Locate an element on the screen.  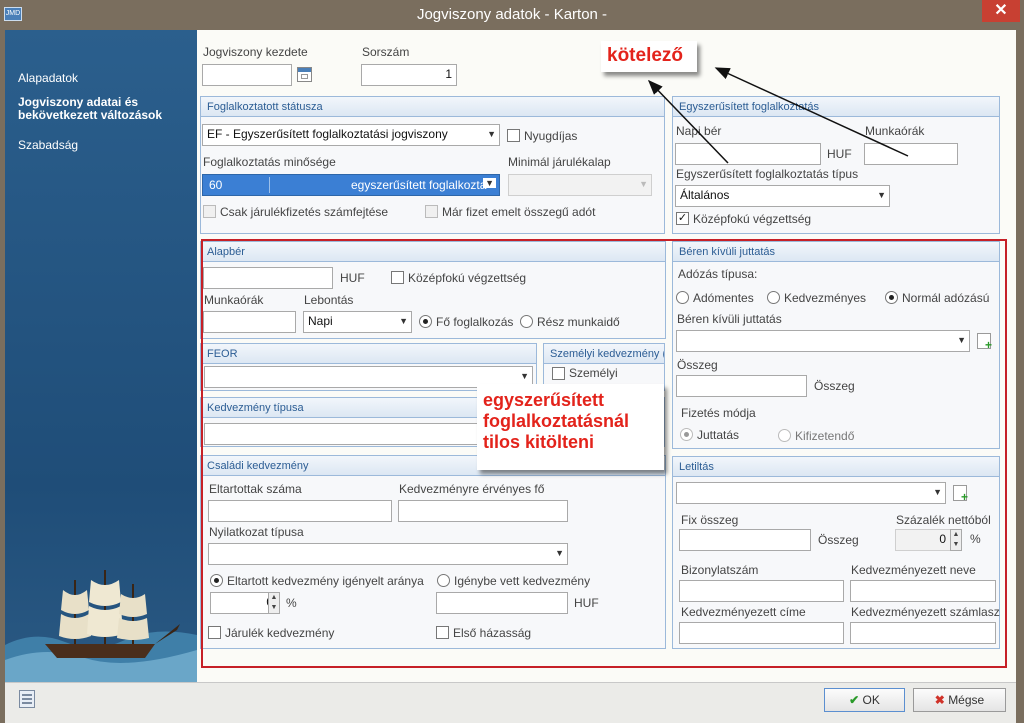
quality-select: 60 egyszerűsített foglalkozta ▼ is located at coordinates (351, 185).